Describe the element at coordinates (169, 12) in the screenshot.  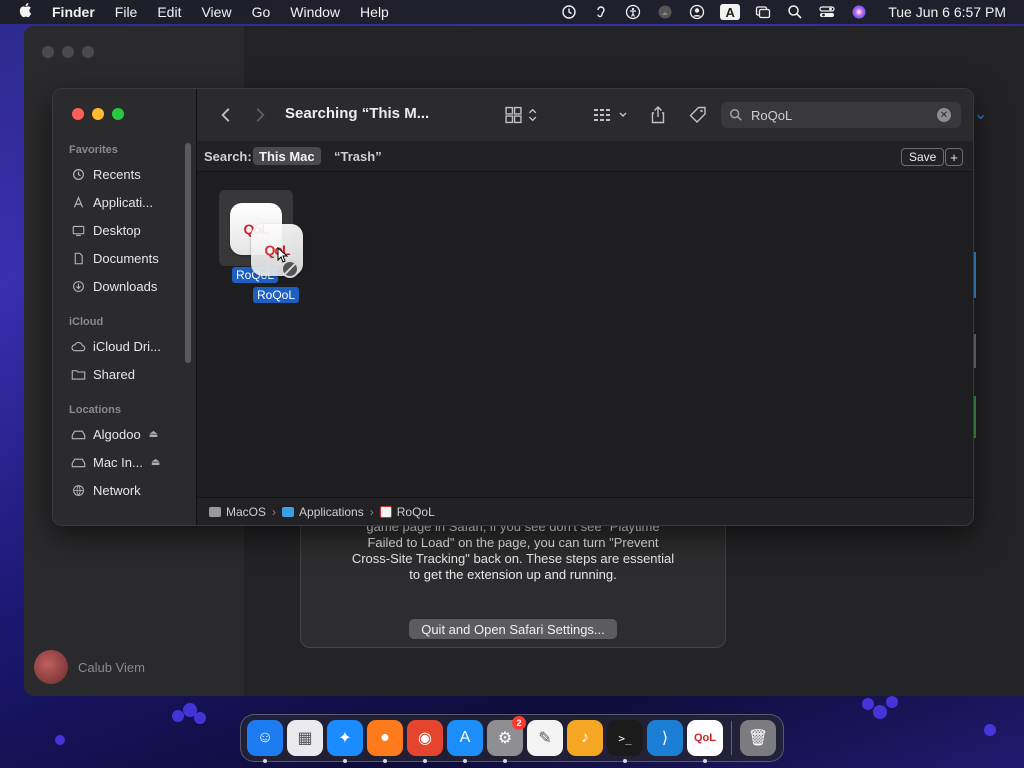
I see `menu-edit: Edit` at that location.